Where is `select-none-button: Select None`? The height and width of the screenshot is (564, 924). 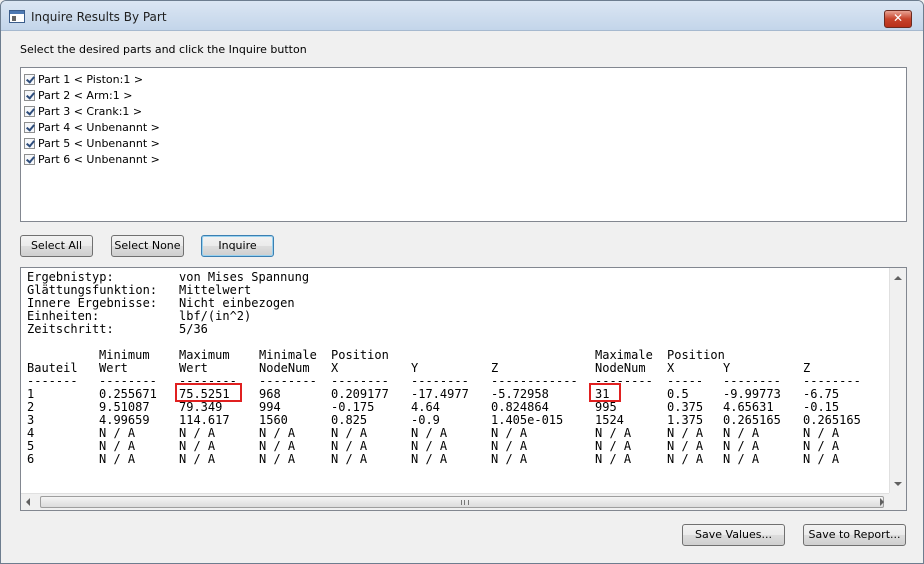 select-none-button: Select None is located at coordinates (147, 246).